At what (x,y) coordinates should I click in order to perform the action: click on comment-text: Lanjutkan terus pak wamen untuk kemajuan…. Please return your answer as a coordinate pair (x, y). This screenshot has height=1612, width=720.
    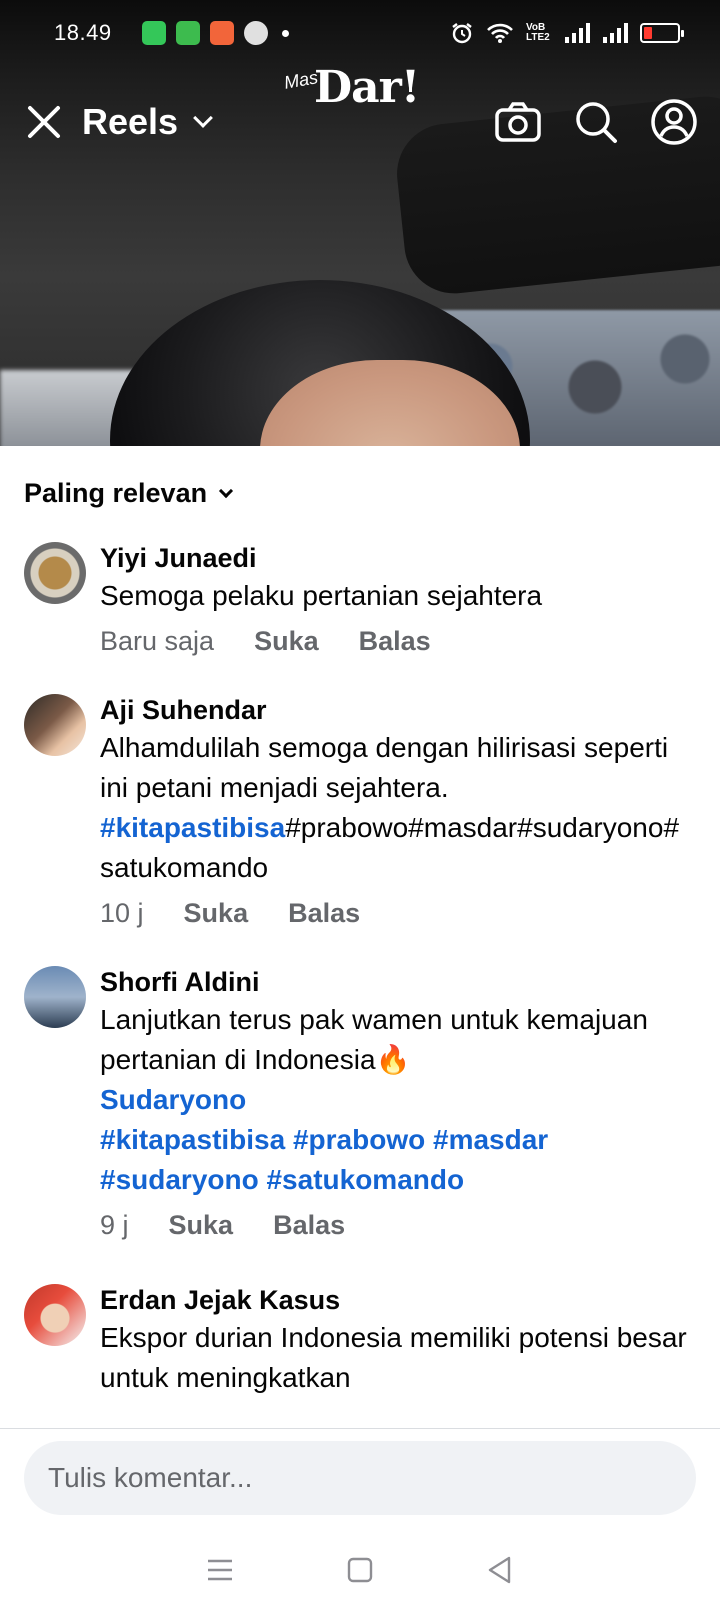
    Looking at the image, I should click on (395, 1100).